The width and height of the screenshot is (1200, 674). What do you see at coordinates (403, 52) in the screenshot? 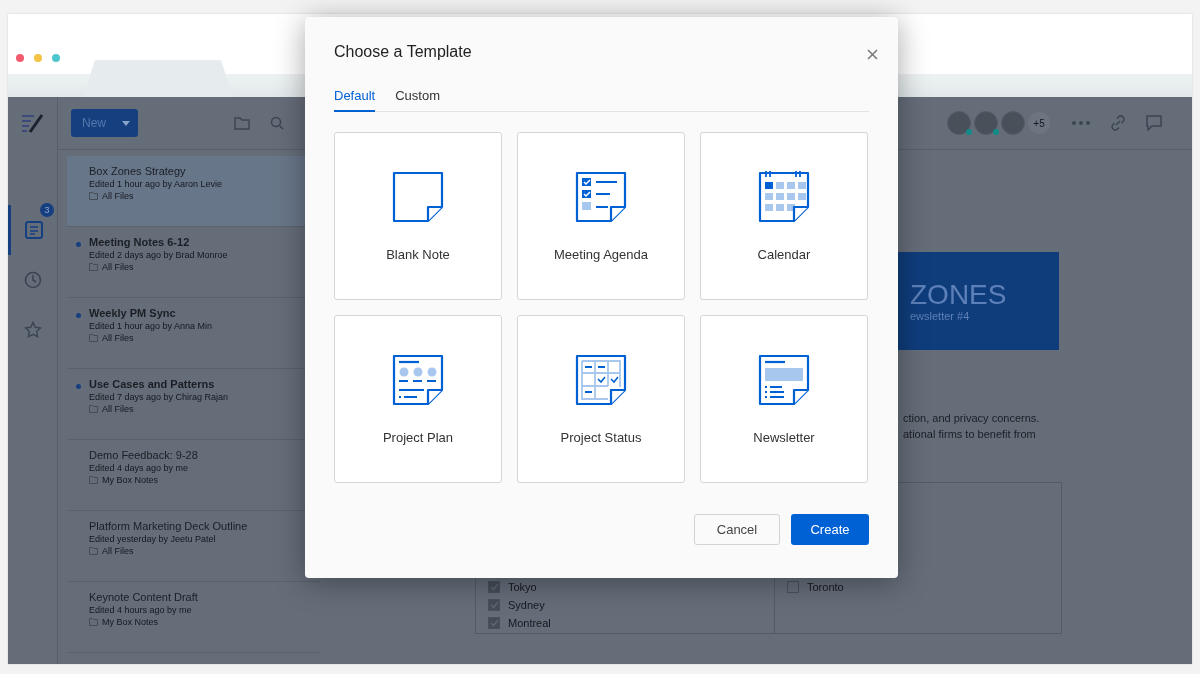
I see `dialog-title: Choose a Template` at bounding box center [403, 52].